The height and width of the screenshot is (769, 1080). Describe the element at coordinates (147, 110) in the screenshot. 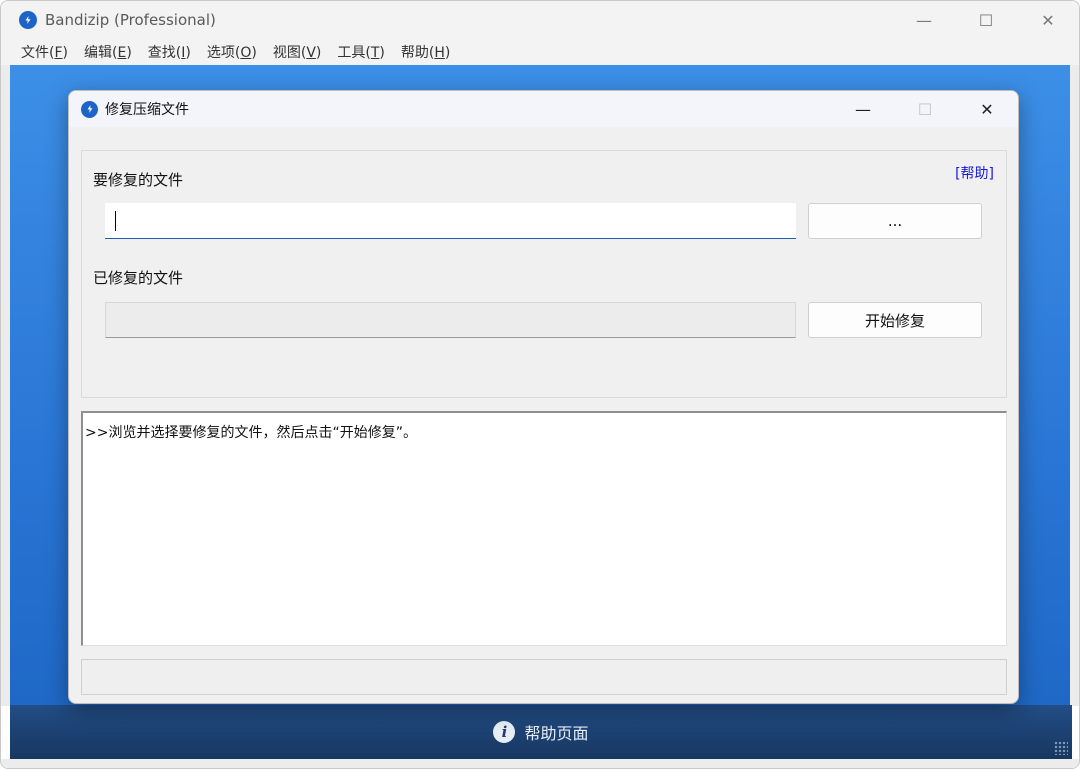

I see `dialog-title: 修复压缩文件` at that location.